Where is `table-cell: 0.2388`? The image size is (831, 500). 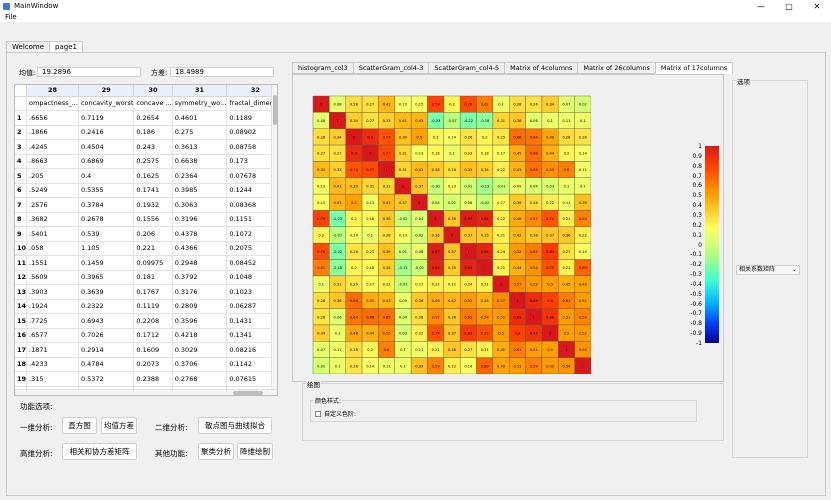 table-cell: 0.2388 is located at coordinates (153, 379).